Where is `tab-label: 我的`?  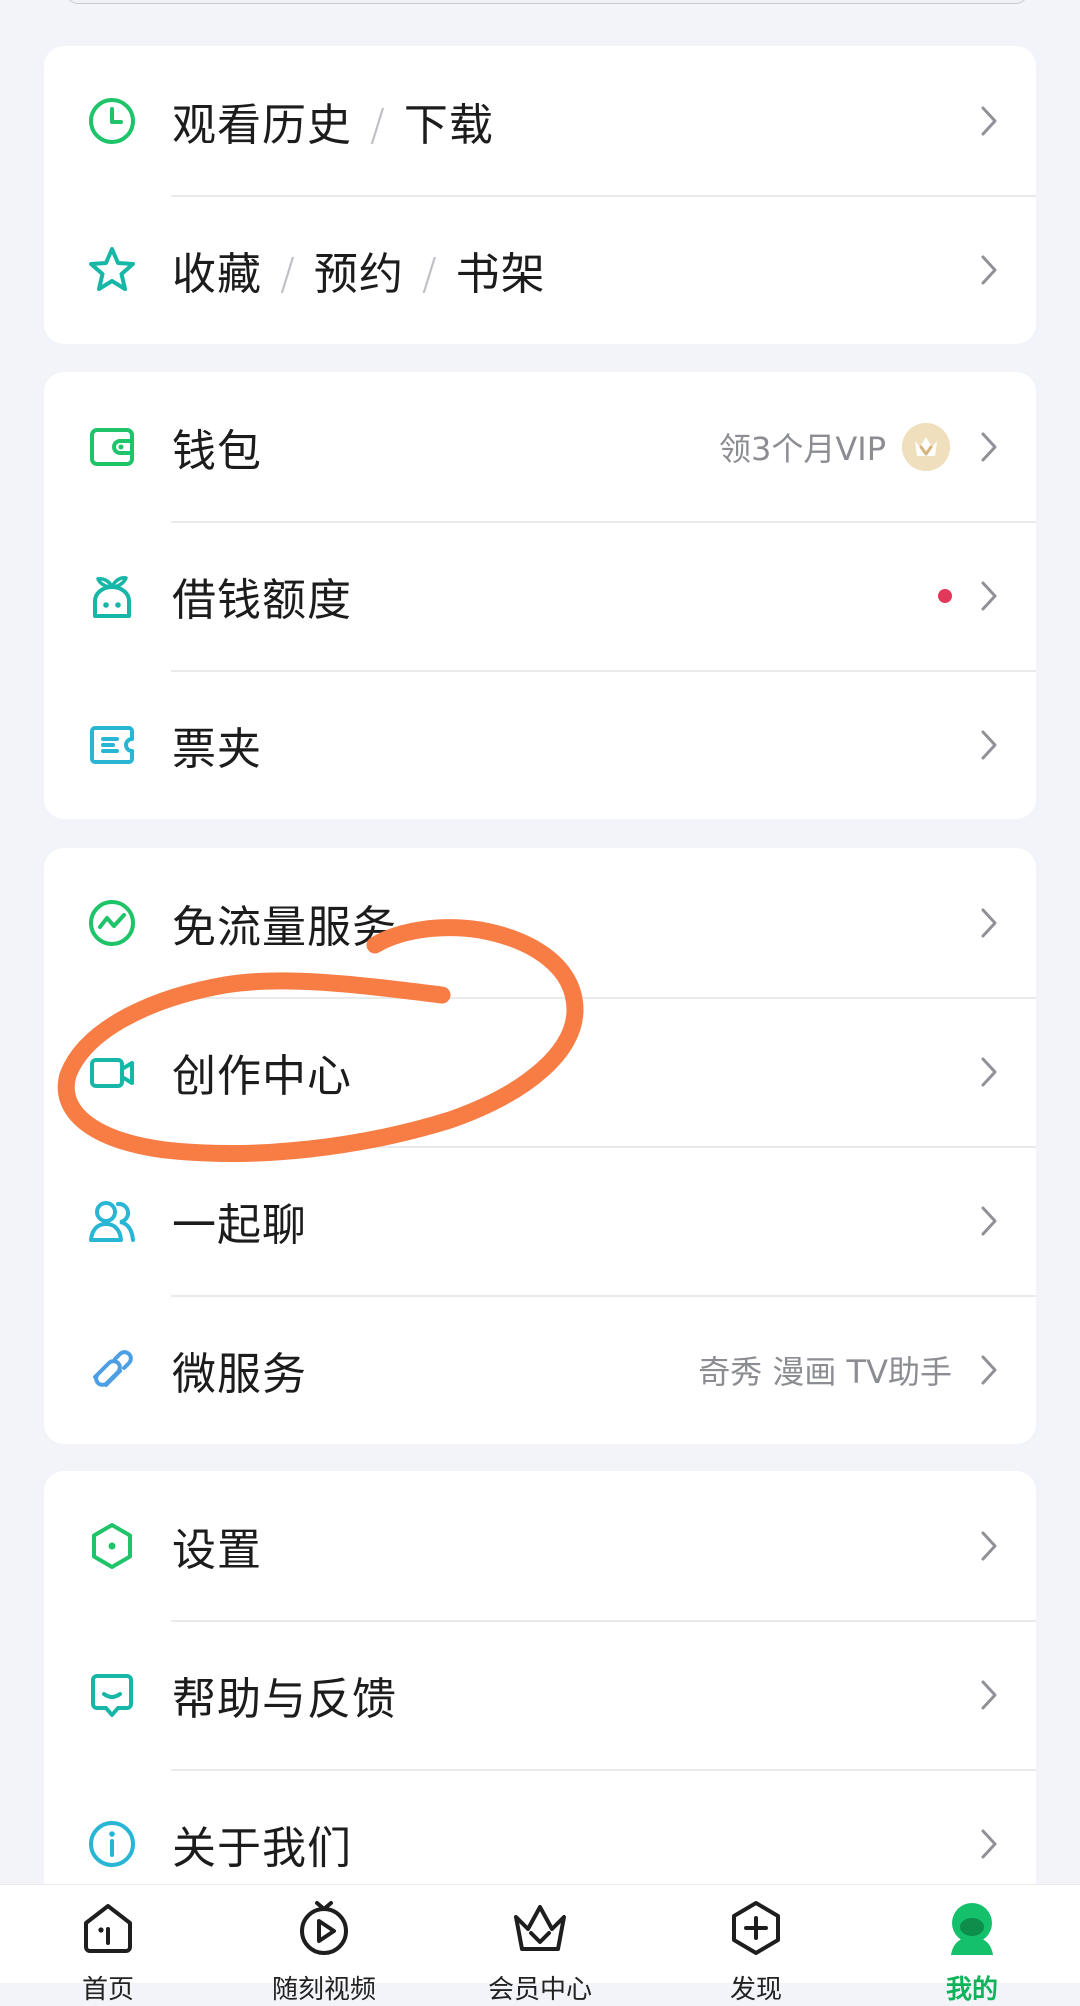 tab-label: 我的 is located at coordinates (971, 1990).